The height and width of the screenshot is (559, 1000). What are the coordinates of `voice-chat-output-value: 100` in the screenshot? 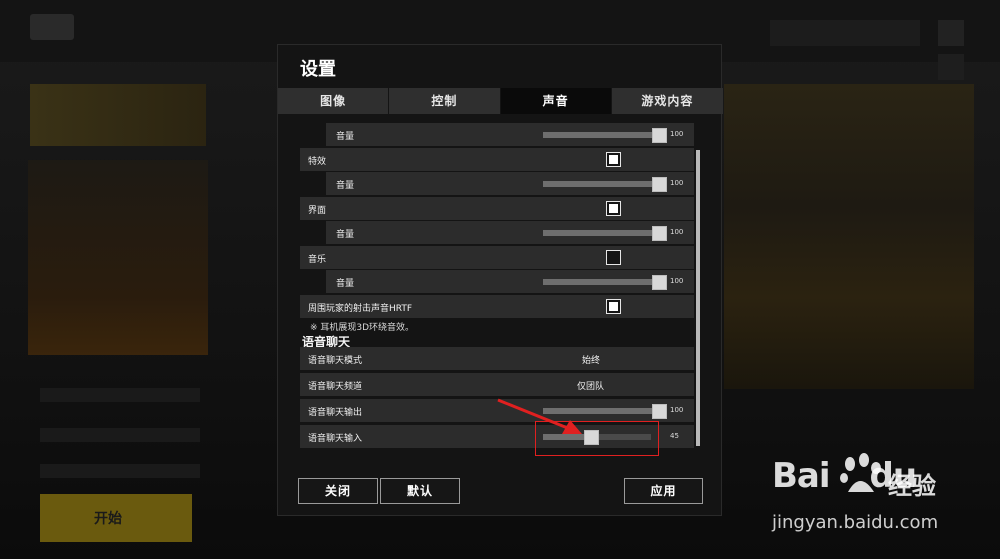 It's located at (677, 410).